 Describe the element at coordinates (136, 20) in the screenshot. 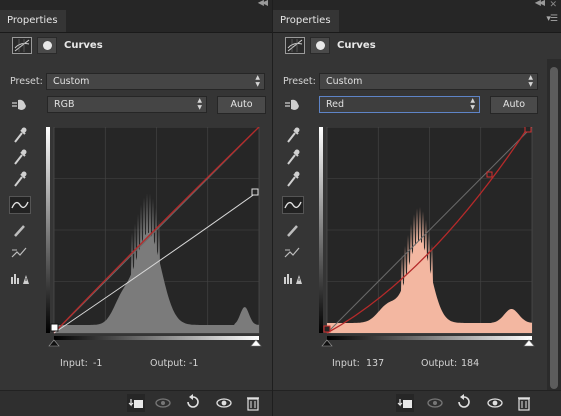

I see `tab-bar: Properties` at that location.